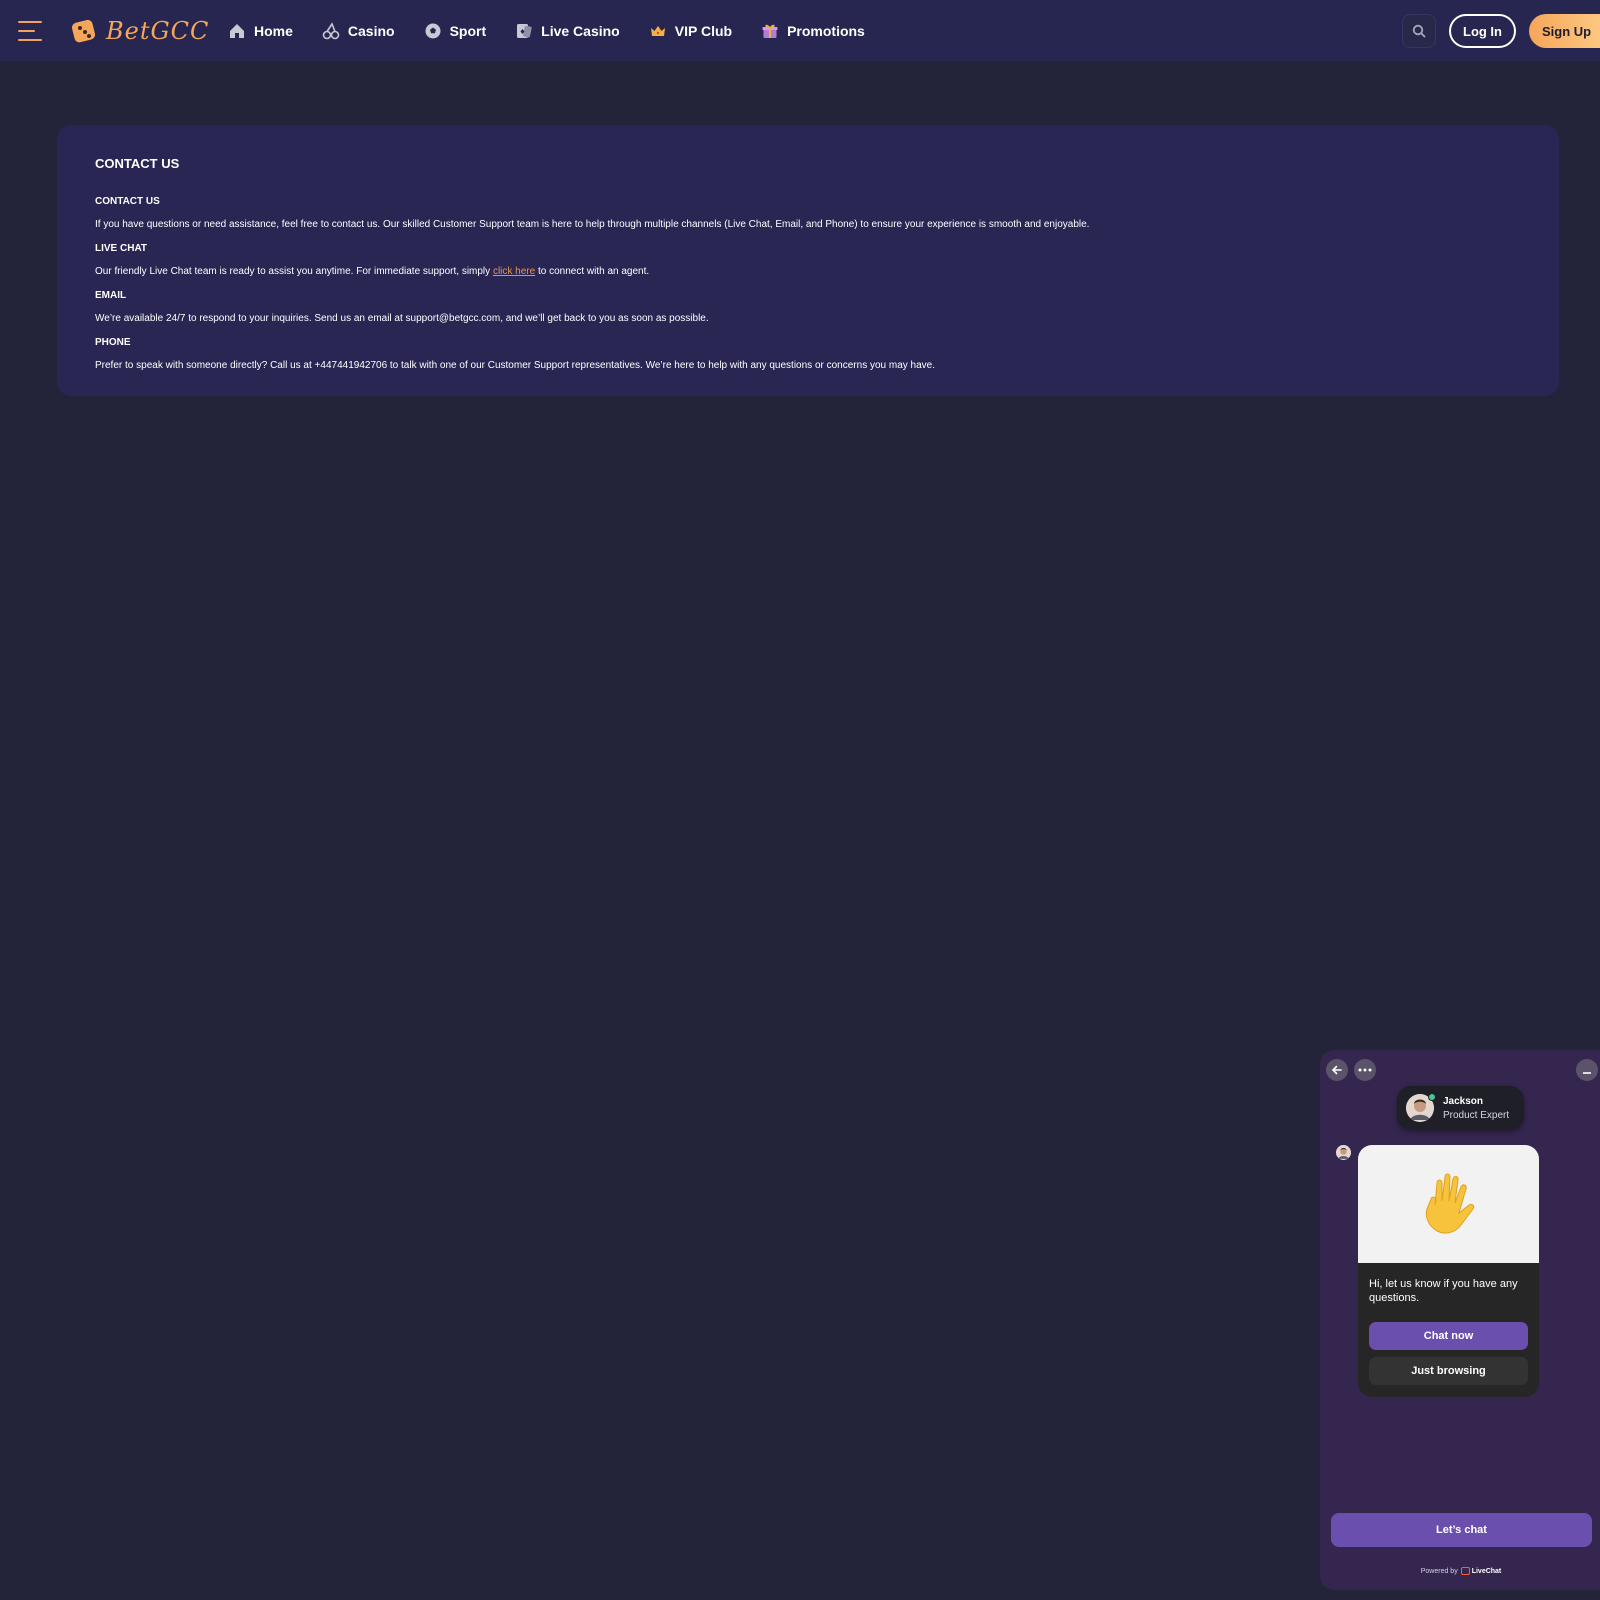 The image size is (1600, 1600). What do you see at coordinates (1486, 1571) in the screenshot?
I see `livechat-brand: LiveChat` at bounding box center [1486, 1571].